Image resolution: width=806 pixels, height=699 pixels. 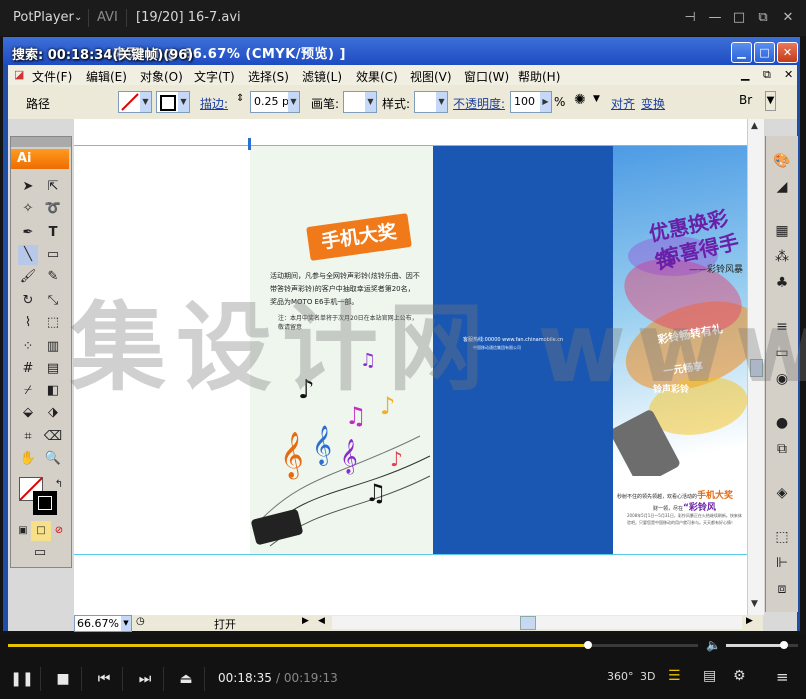 I want to click on rotate-tool-icon: ↻, so click(x=28, y=301).